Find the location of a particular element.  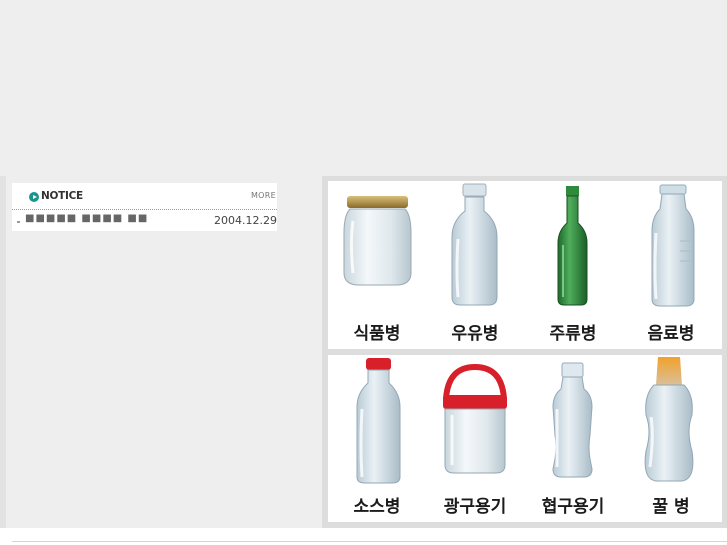

notice-more-link: MORE is located at coordinates (263, 195).